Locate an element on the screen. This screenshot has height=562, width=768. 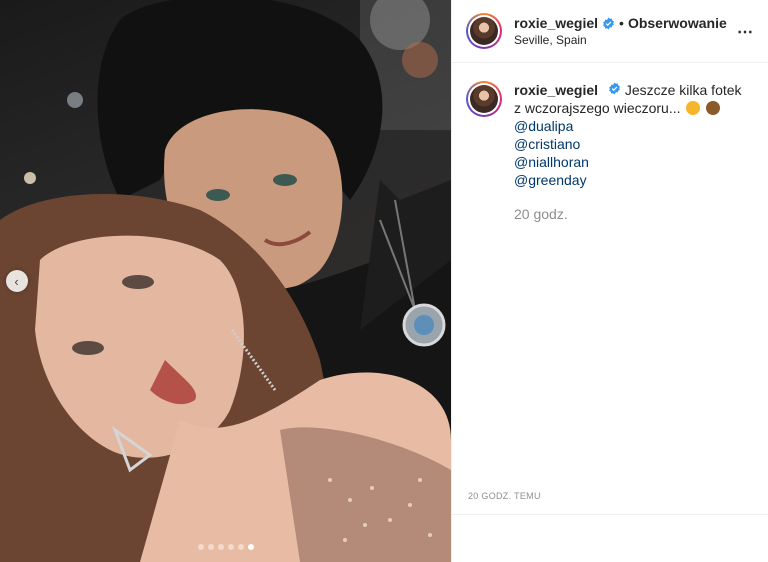
caption-username-link: roxie_wegiel is located at coordinates (556, 90).